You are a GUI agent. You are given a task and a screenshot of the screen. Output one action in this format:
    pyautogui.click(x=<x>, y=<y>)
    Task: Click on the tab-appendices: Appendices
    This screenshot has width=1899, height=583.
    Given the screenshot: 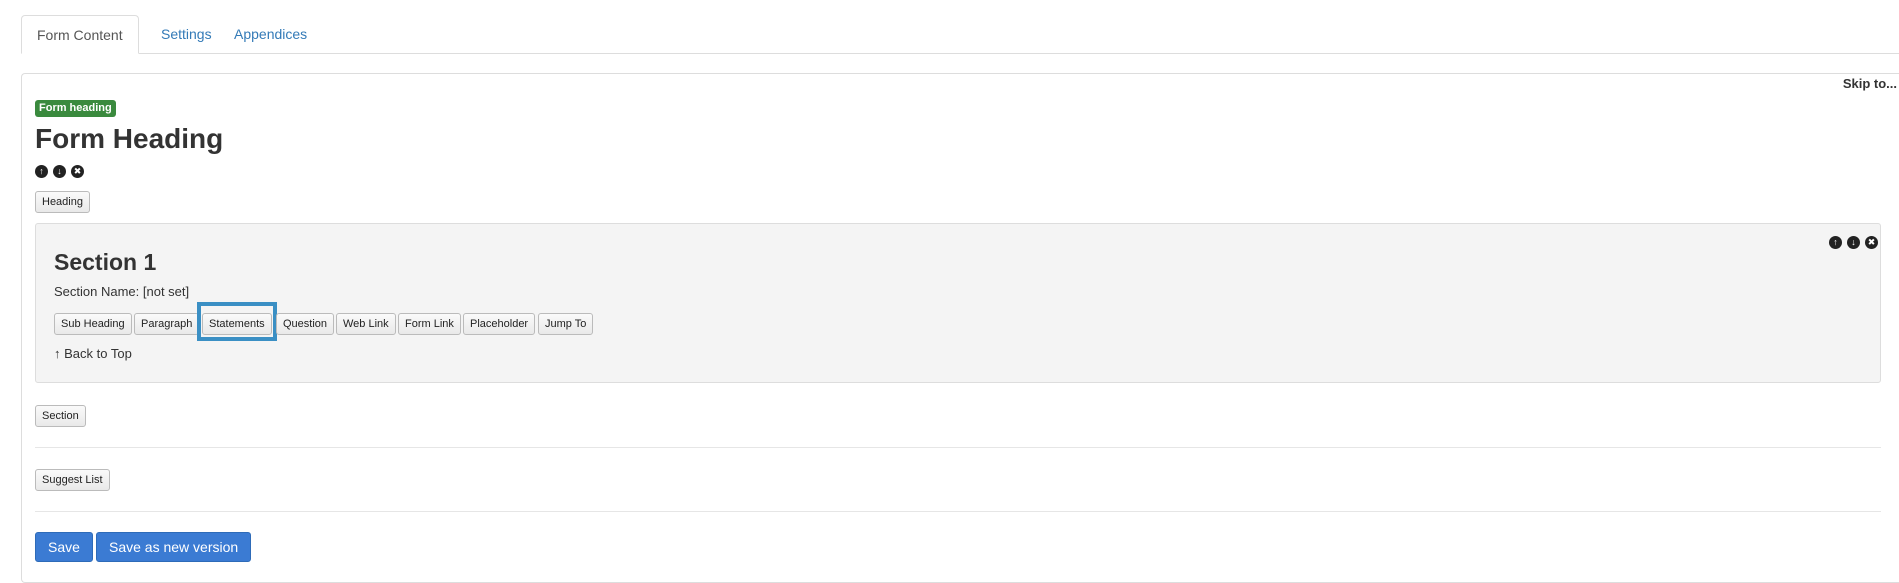 What is the action you would take?
    pyautogui.click(x=270, y=34)
    